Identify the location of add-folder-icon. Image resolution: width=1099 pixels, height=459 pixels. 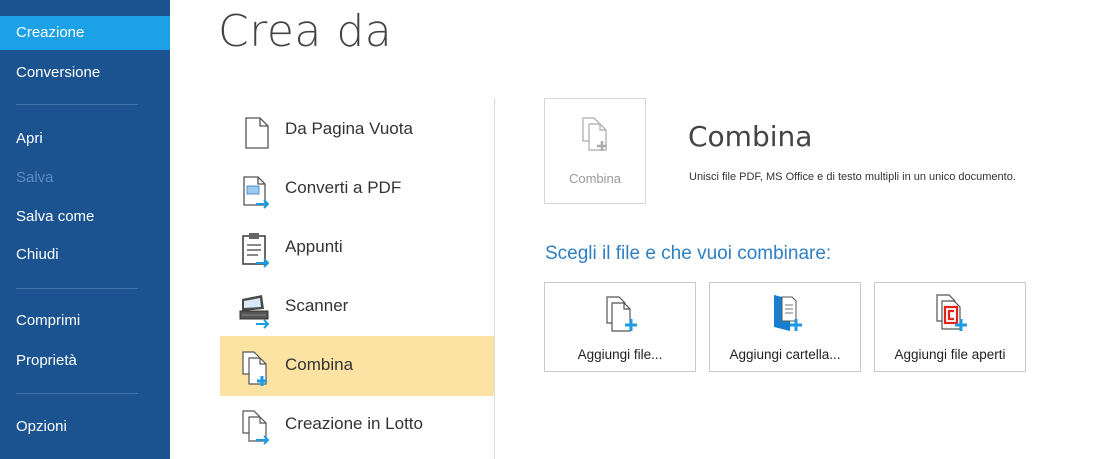
(786, 313).